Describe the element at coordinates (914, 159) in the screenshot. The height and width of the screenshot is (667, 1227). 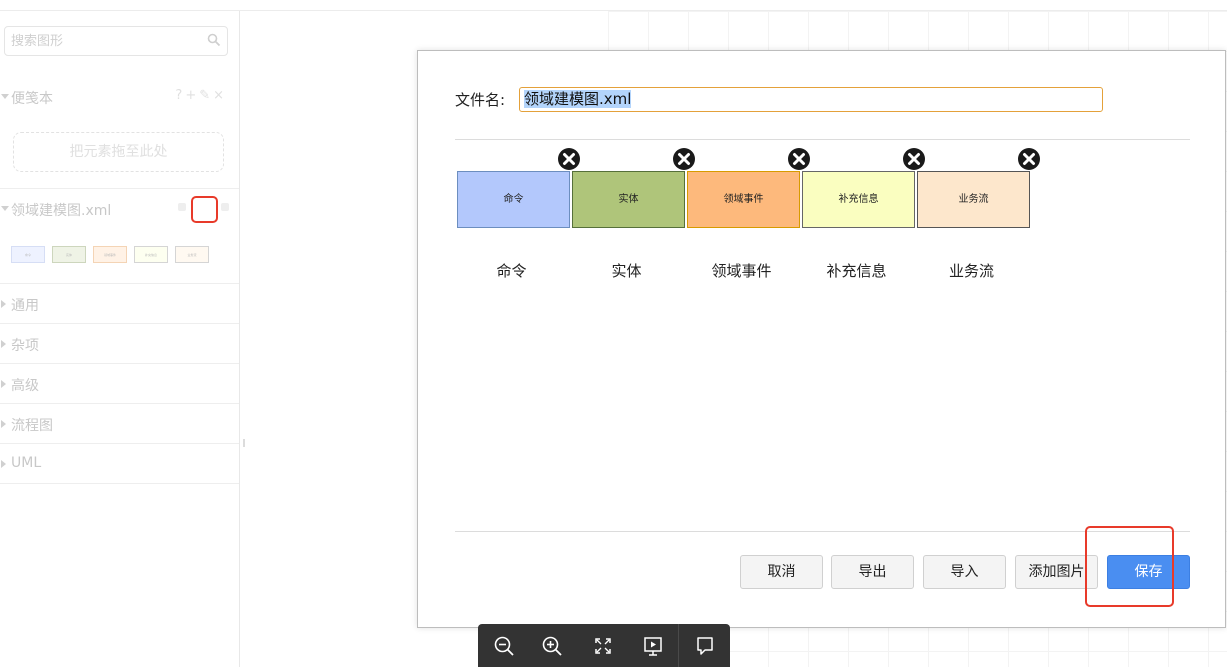
I see `remove-shape-extra-info-icon` at that location.